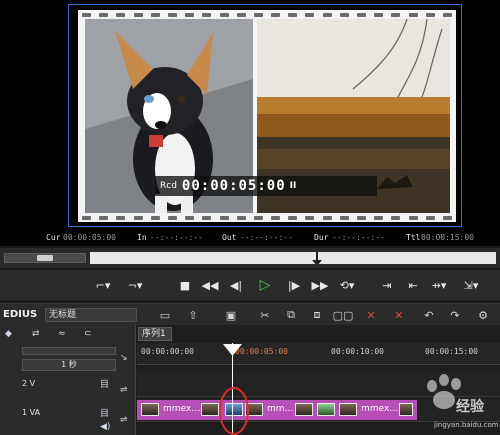 The image size is (500, 435). I want to click on sprocket-holes-top, so click(267, 14).